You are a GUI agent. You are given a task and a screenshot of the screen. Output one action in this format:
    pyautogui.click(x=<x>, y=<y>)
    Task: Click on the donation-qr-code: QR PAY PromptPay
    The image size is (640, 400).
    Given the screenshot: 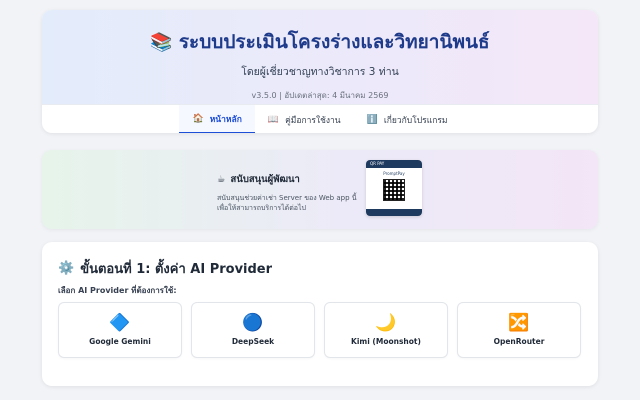 What is the action you would take?
    pyautogui.click(x=394, y=188)
    